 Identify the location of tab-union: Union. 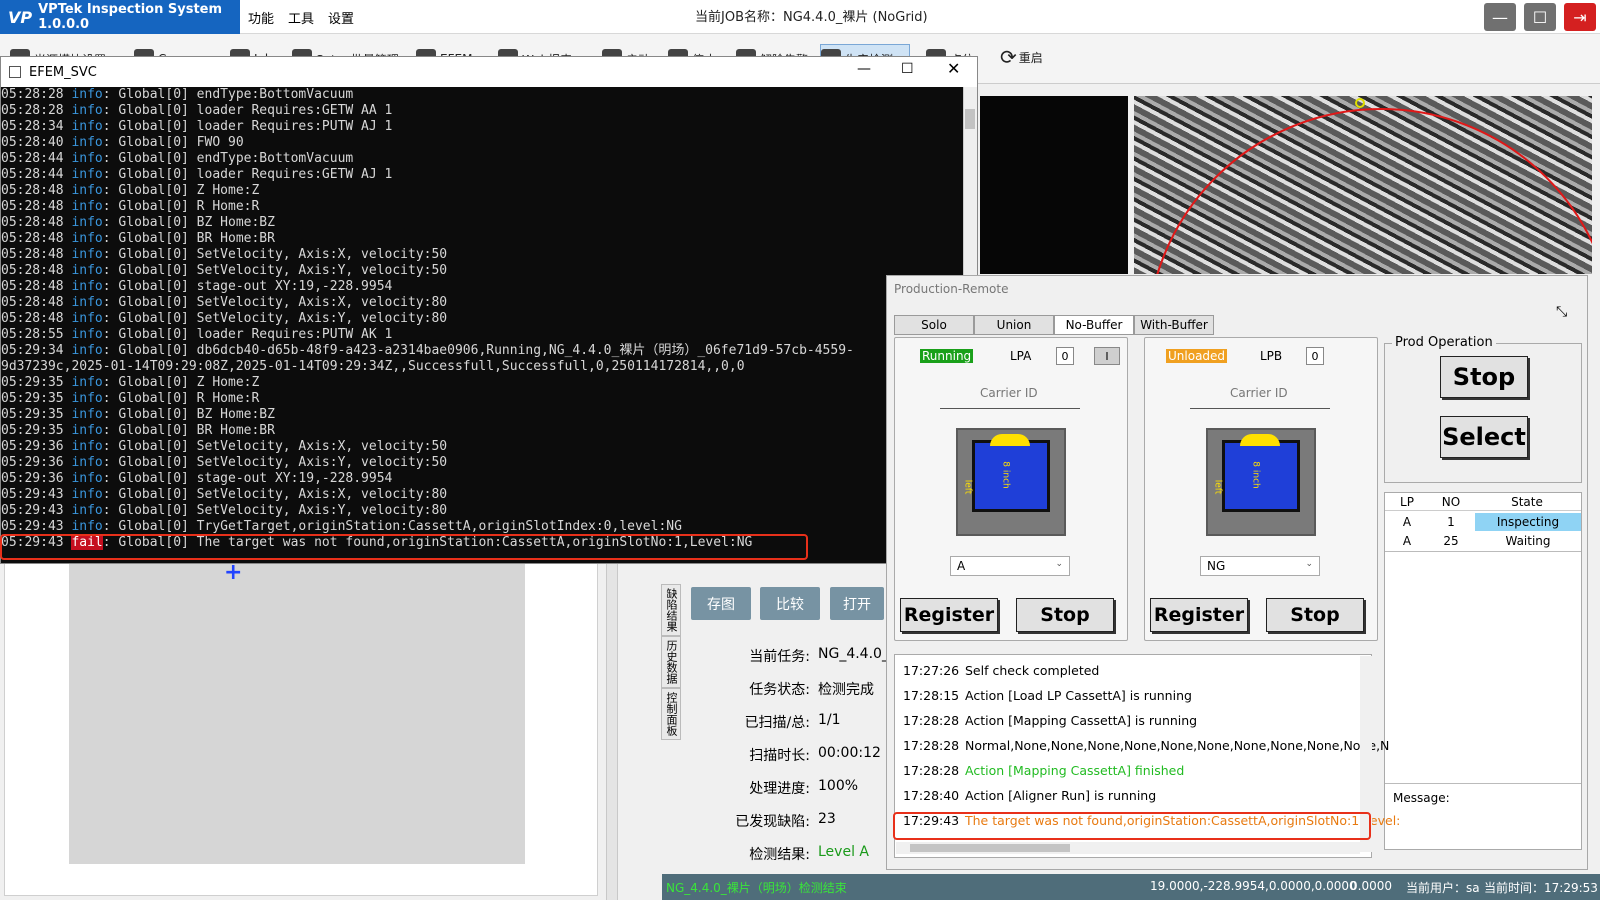
(1014, 325).